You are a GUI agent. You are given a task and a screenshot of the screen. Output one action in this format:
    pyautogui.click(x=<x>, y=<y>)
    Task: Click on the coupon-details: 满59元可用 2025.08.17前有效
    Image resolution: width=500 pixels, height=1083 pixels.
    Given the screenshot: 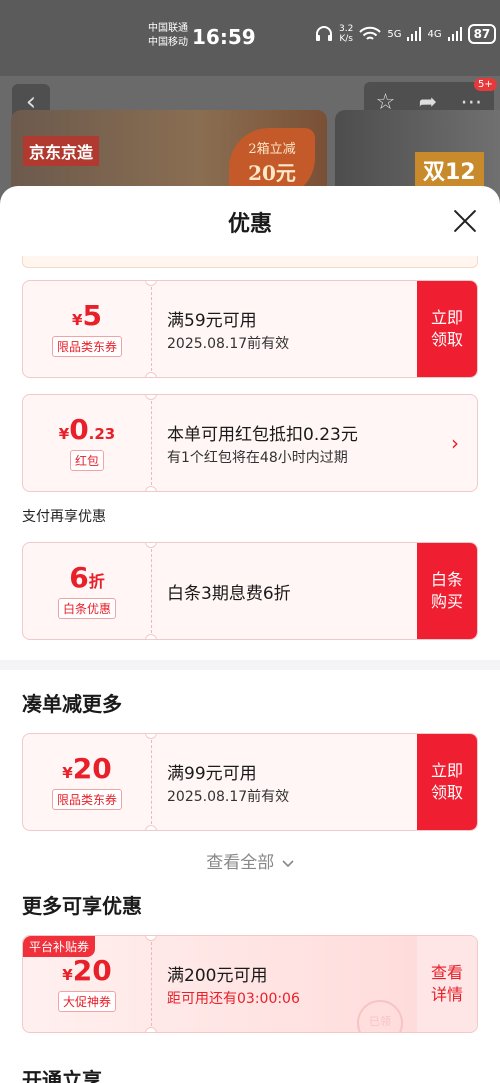 What is the action you would take?
    pyautogui.click(x=228, y=329)
    